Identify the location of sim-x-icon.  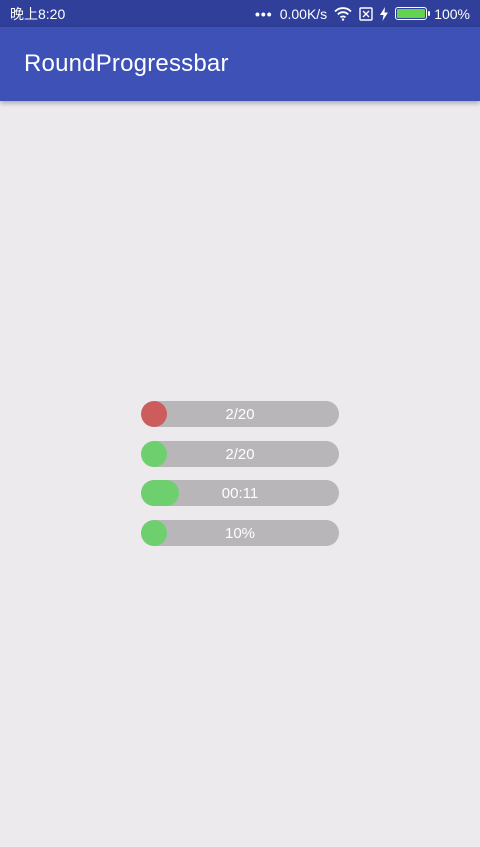
(366, 13).